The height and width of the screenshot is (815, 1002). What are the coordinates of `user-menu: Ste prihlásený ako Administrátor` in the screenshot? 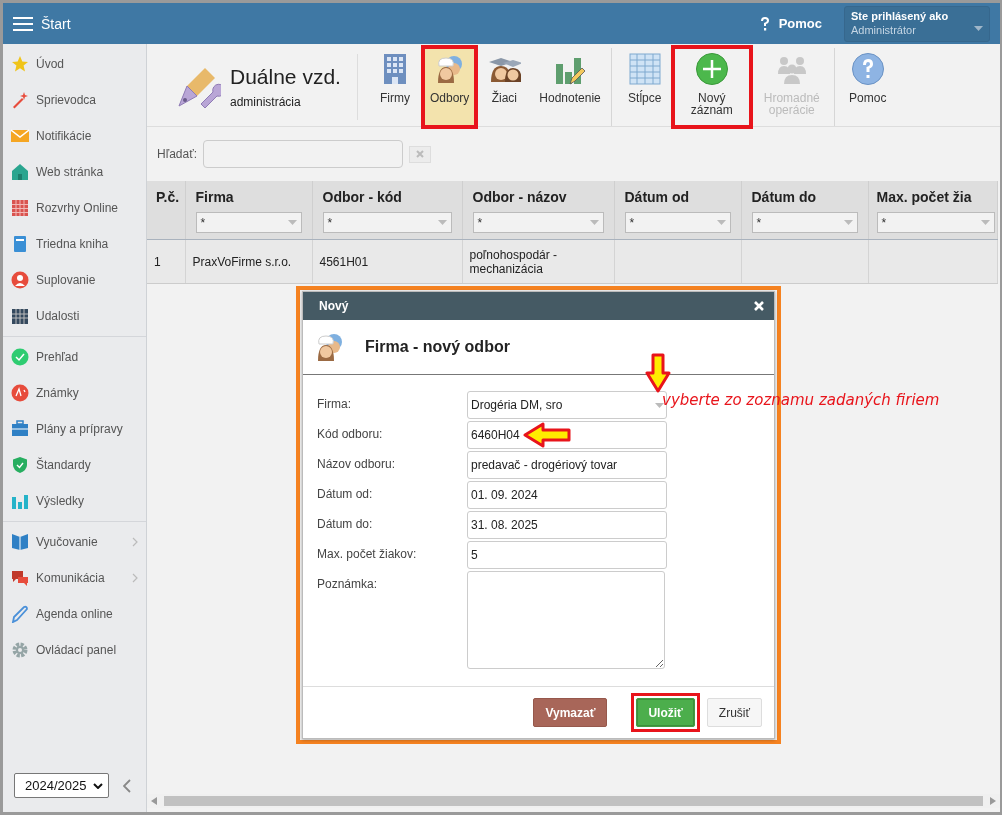 It's located at (917, 23).